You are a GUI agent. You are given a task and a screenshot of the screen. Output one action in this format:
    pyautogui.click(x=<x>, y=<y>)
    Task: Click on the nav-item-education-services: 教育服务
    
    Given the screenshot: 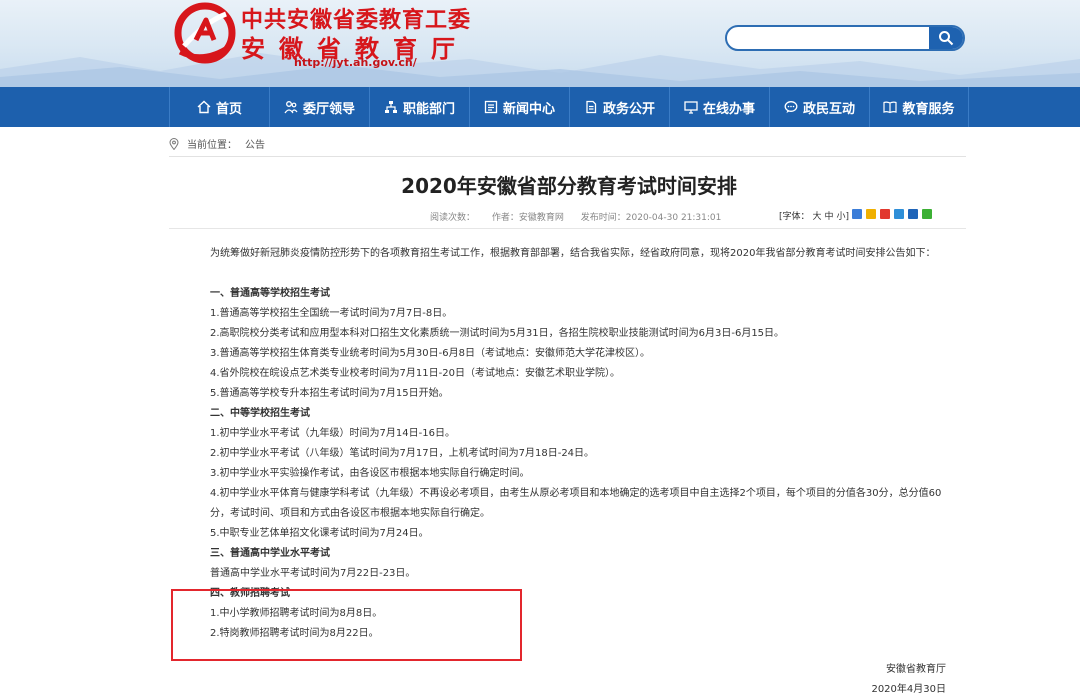 What is the action you would take?
    pyautogui.click(x=919, y=107)
    